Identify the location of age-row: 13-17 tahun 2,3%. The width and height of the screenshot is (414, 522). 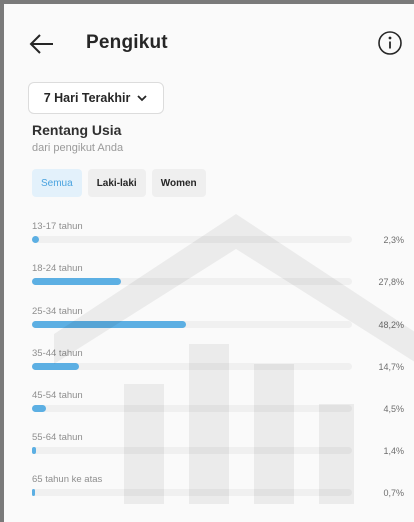
(209, 241).